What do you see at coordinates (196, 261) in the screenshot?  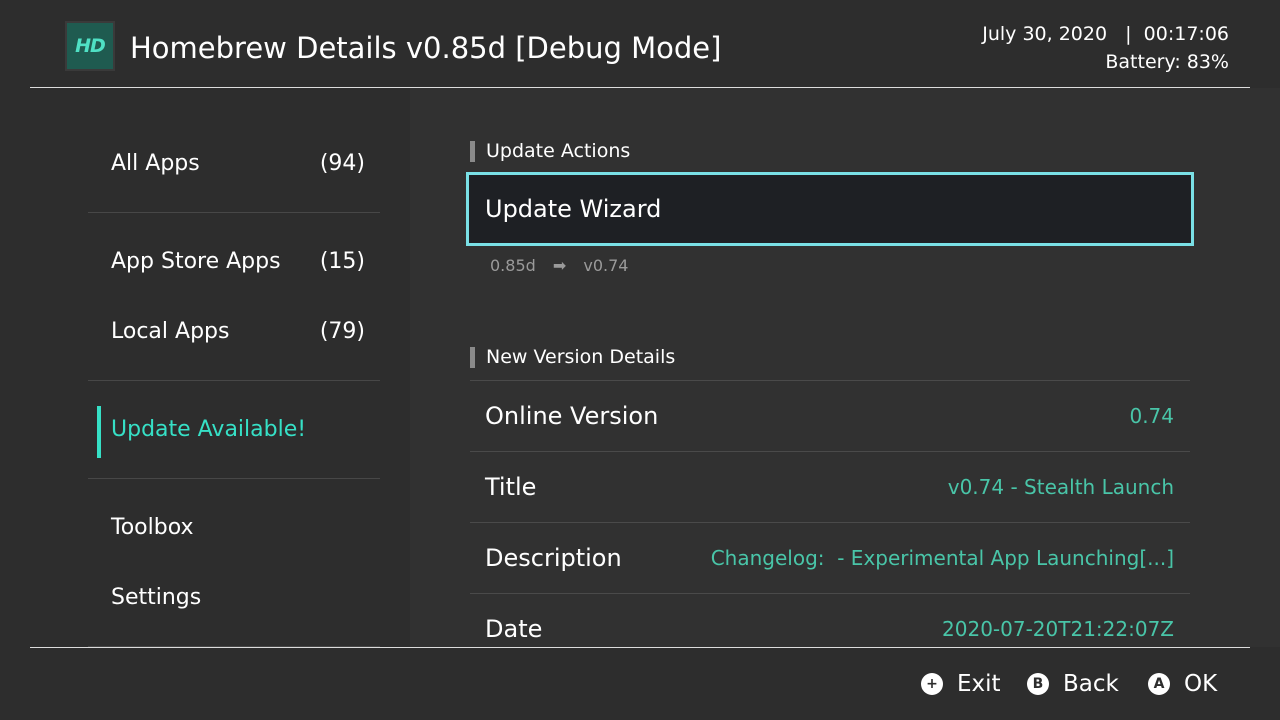 I see `sidebar-item-label: App Store Apps` at bounding box center [196, 261].